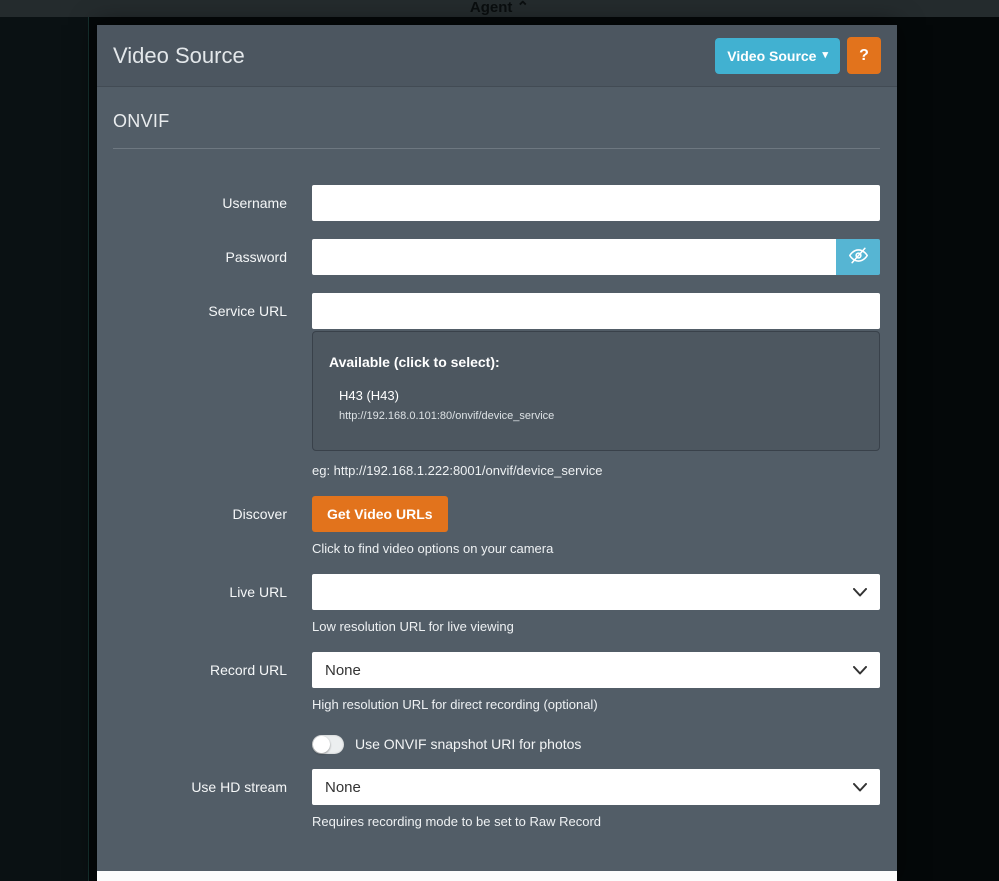 The height and width of the screenshot is (881, 999). I want to click on hd-stream-label: Use HD stream, so click(239, 787).